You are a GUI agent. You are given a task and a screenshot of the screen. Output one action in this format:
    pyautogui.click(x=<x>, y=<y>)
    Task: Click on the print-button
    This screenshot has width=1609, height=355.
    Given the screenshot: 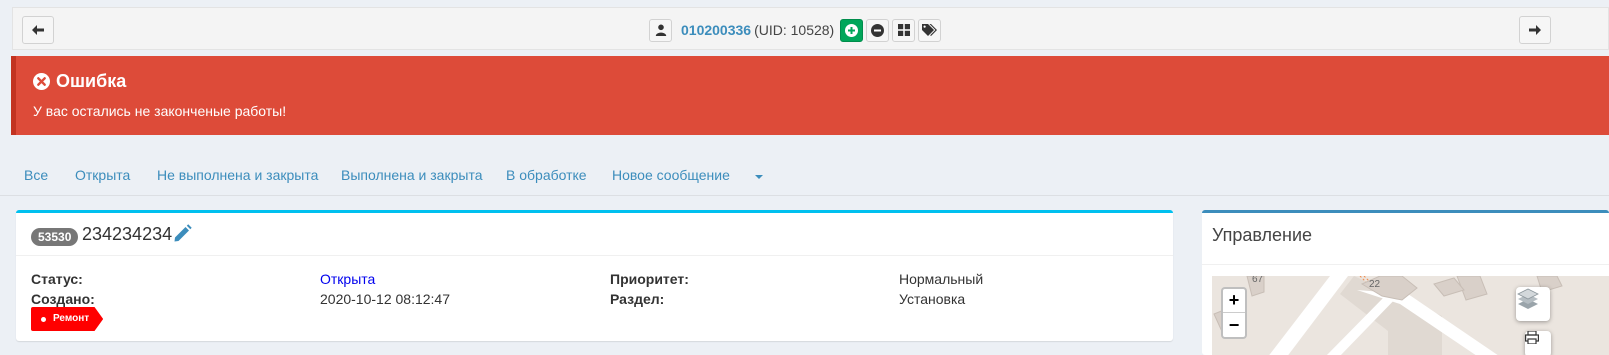 What is the action you would take?
    pyautogui.click(x=1538, y=343)
    